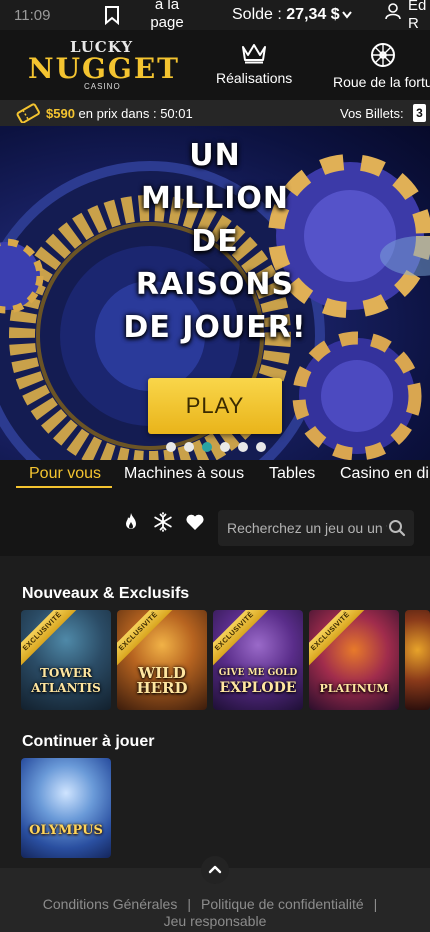 This screenshot has height=932, width=430. What do you see at coordinates (184, 474) in the screenshot?
I see `tab-machines-a-sous: Machines à sous` at bounding box center [184, 474].